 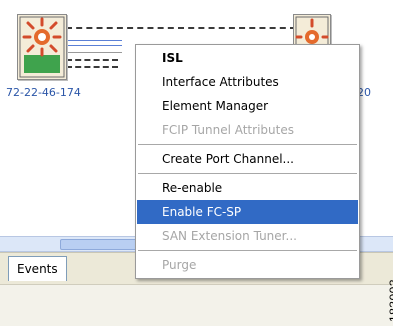 What do you see at coordinates (37, 268) in the screenshot?
I see `tab-events: Events` at bounding box center [37, 268].